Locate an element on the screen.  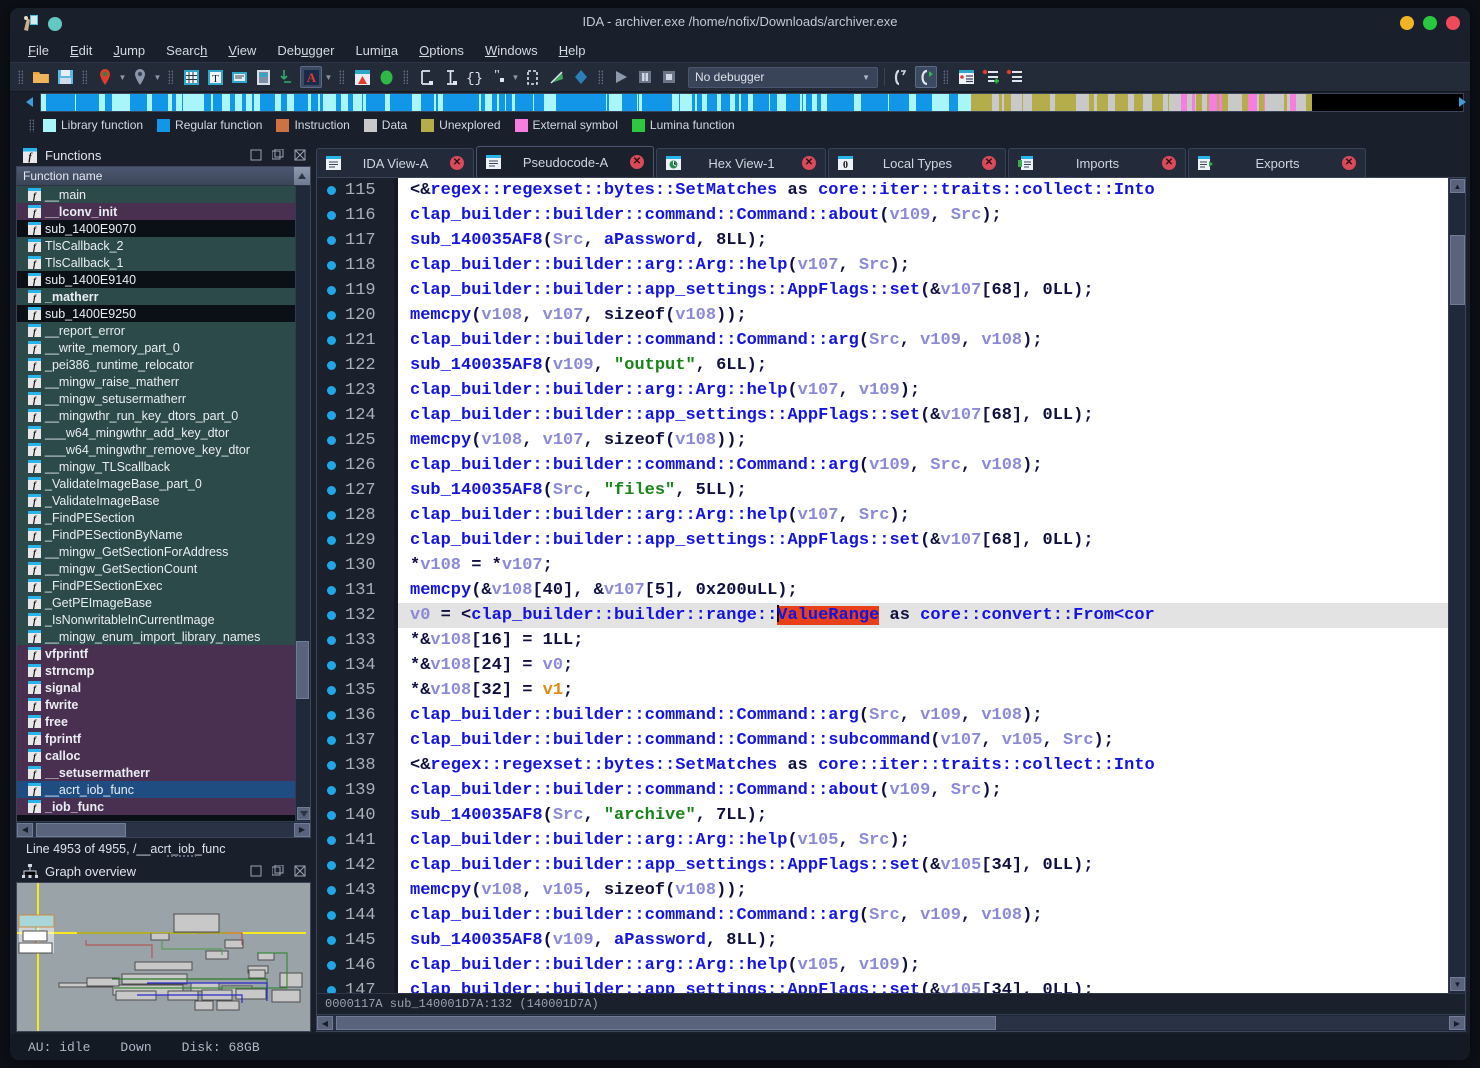
list-item: f _FindPESection is located at coordinates (163, 517).